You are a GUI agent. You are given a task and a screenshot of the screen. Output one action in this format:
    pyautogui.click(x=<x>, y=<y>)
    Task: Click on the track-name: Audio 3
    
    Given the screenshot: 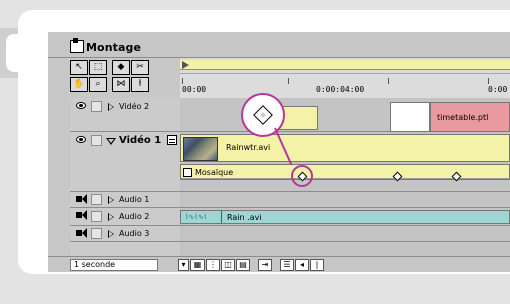 What is the action you would take?
    pyautogui.click(x=134, y=233)
    